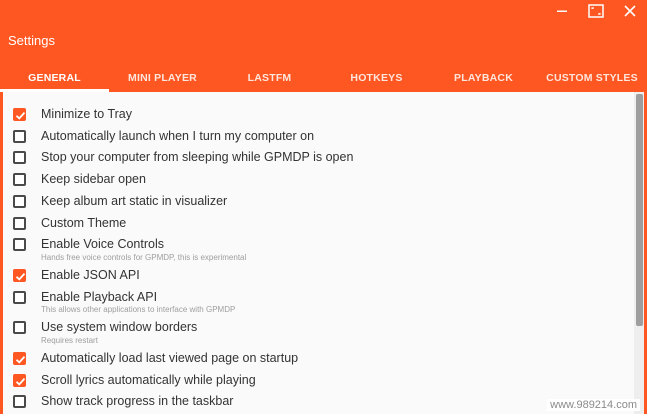  What do you see at coordinates (592, 78) in the screenshot?
I see `tab-custom-styles: CUSTOM STYLES` at bounding box center [592, 78].